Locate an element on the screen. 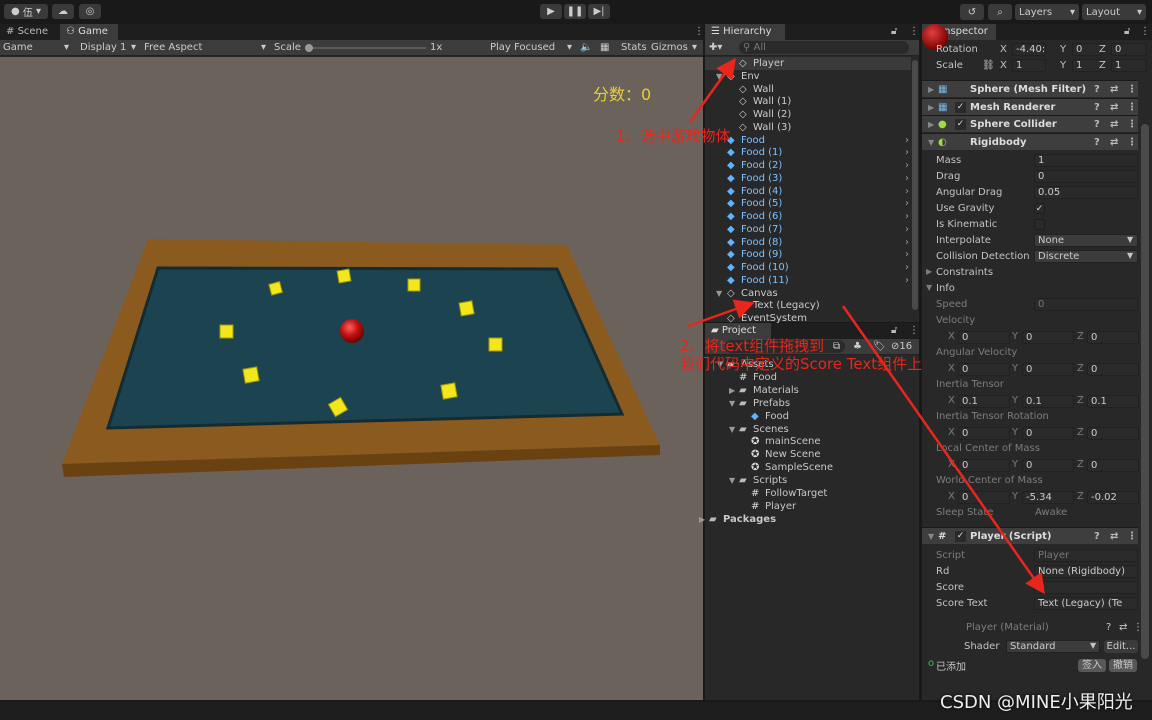 The image size is (1152, 720). component-header-sphere-collider: ▶ ● ✓ Sphere Collider? ⇄ ⋮ is located at coordinates (1030, 123).